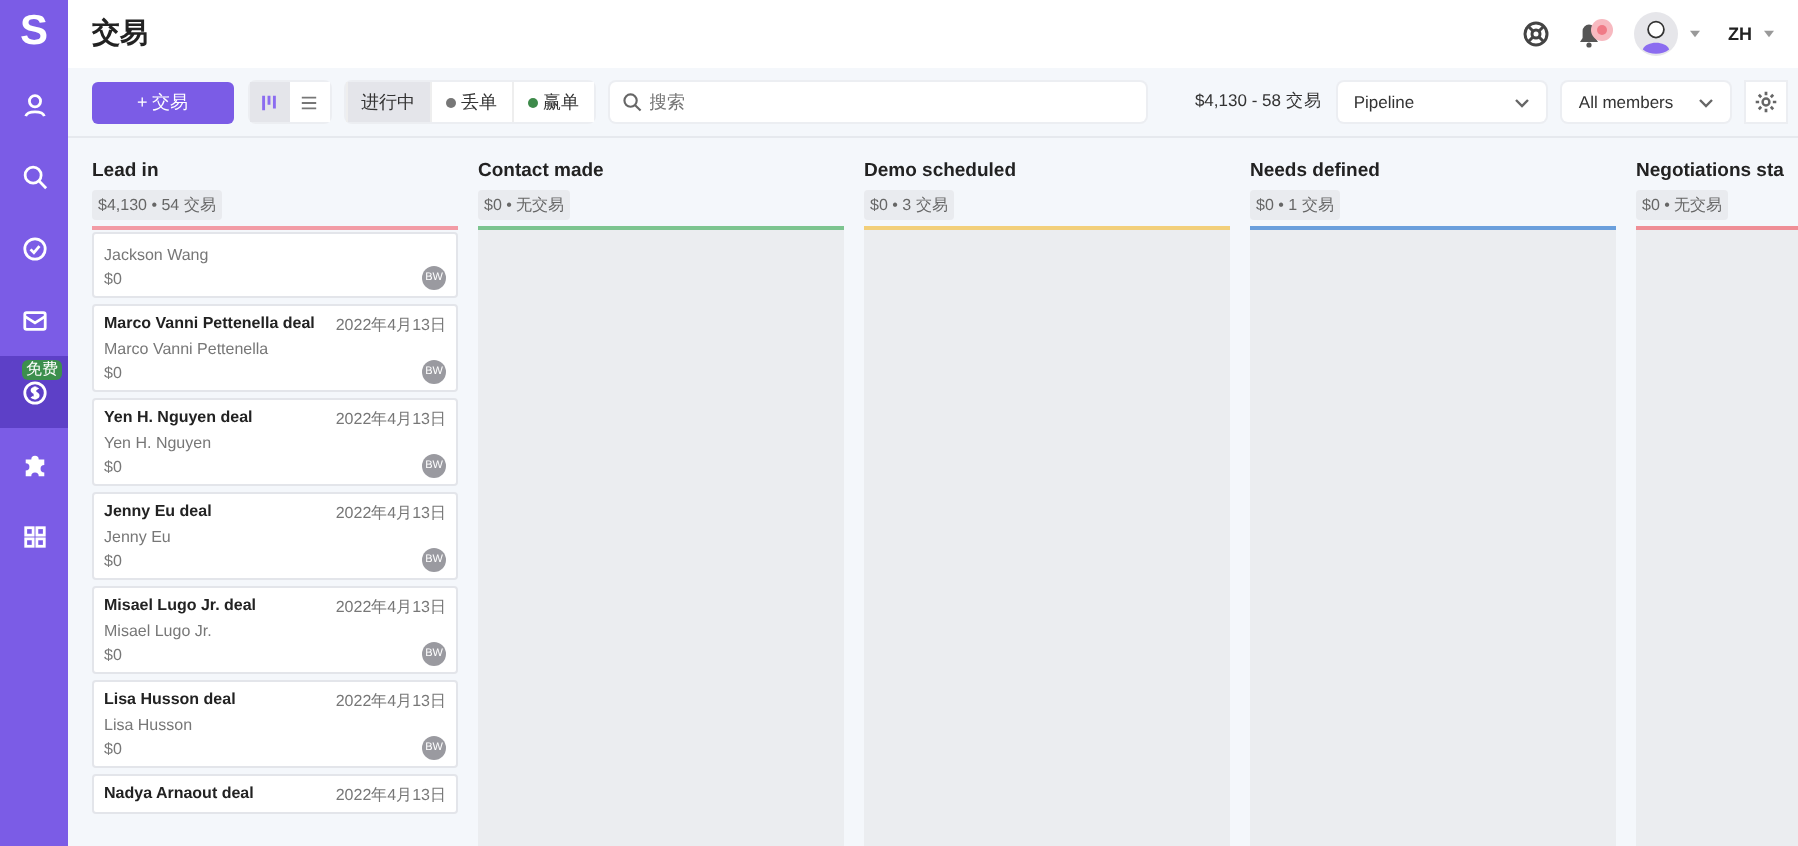 This screenshot has height=846, width=1798. Describe the element at coordinates (309, 102) in the screenshot. I see `list-icon` at that location.